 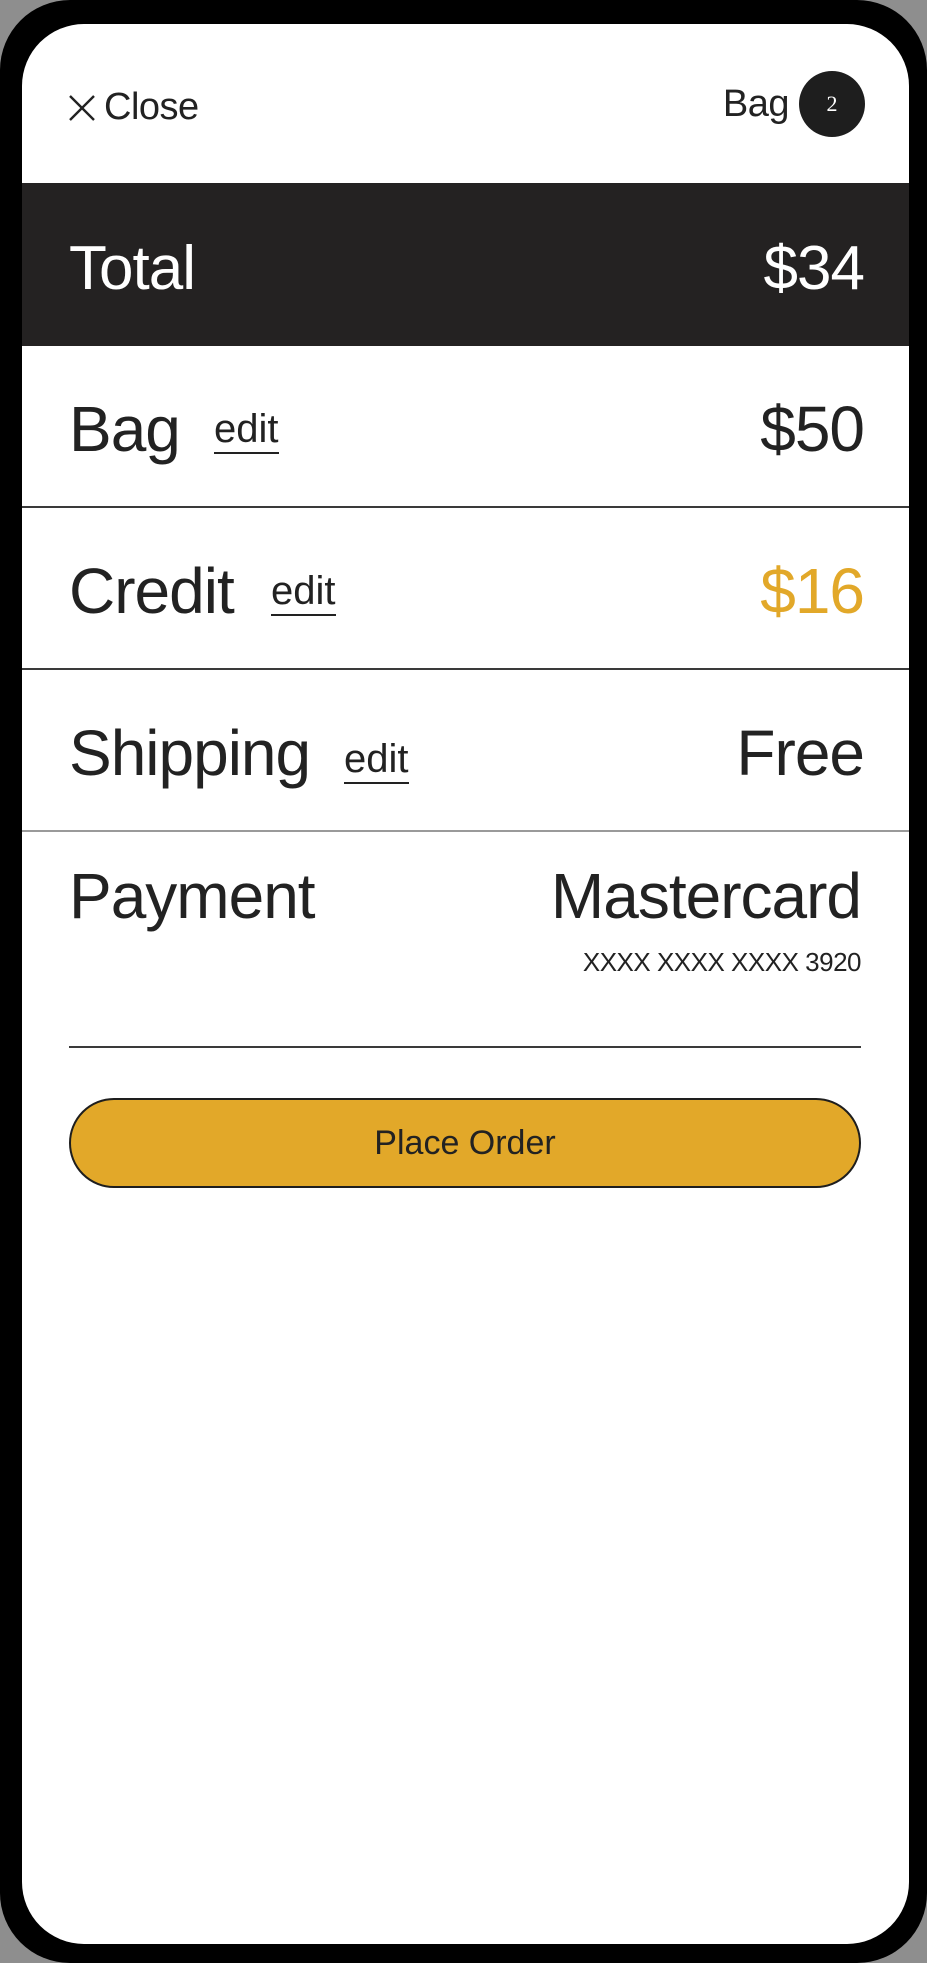 I want to click on place-order-button: Place Order, so click(x=465, y=1143).